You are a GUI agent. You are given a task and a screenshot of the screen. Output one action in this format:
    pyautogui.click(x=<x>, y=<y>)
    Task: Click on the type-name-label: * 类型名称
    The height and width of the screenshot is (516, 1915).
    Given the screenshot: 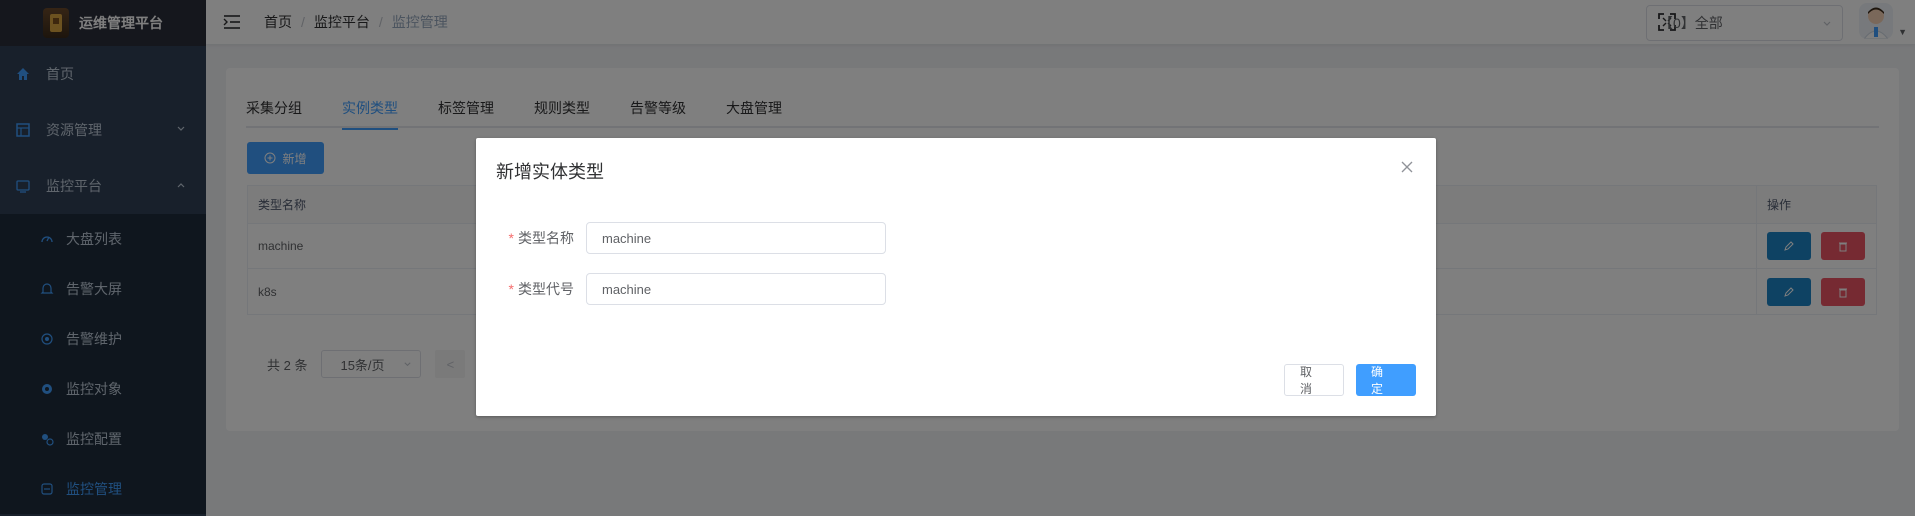 What is the action you would take?
    pyautogui.click(x=531, y=238)
    